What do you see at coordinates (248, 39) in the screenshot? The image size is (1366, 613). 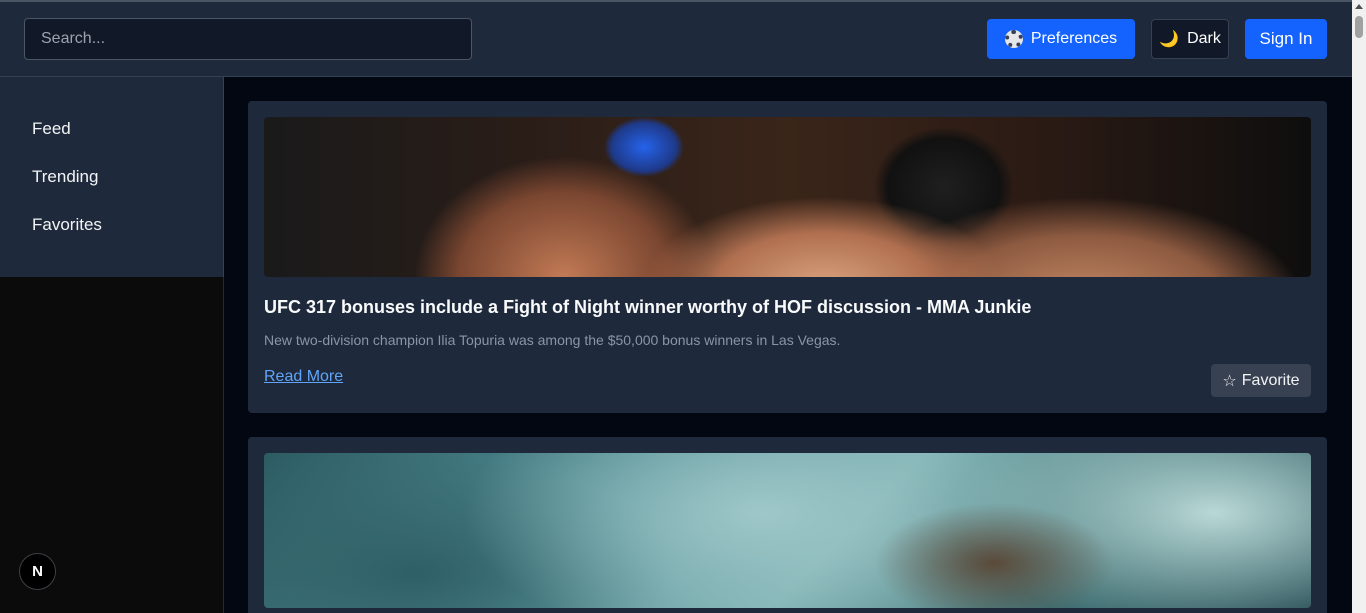 I see `search-input` at bounding box center [248, 39].